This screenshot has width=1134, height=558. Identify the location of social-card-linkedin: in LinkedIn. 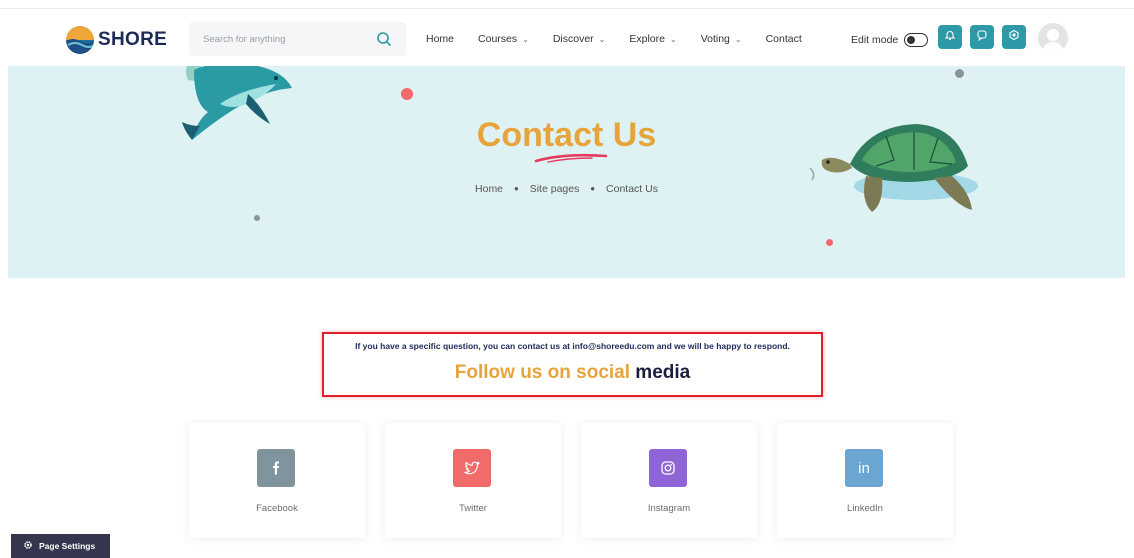
(865, 480).